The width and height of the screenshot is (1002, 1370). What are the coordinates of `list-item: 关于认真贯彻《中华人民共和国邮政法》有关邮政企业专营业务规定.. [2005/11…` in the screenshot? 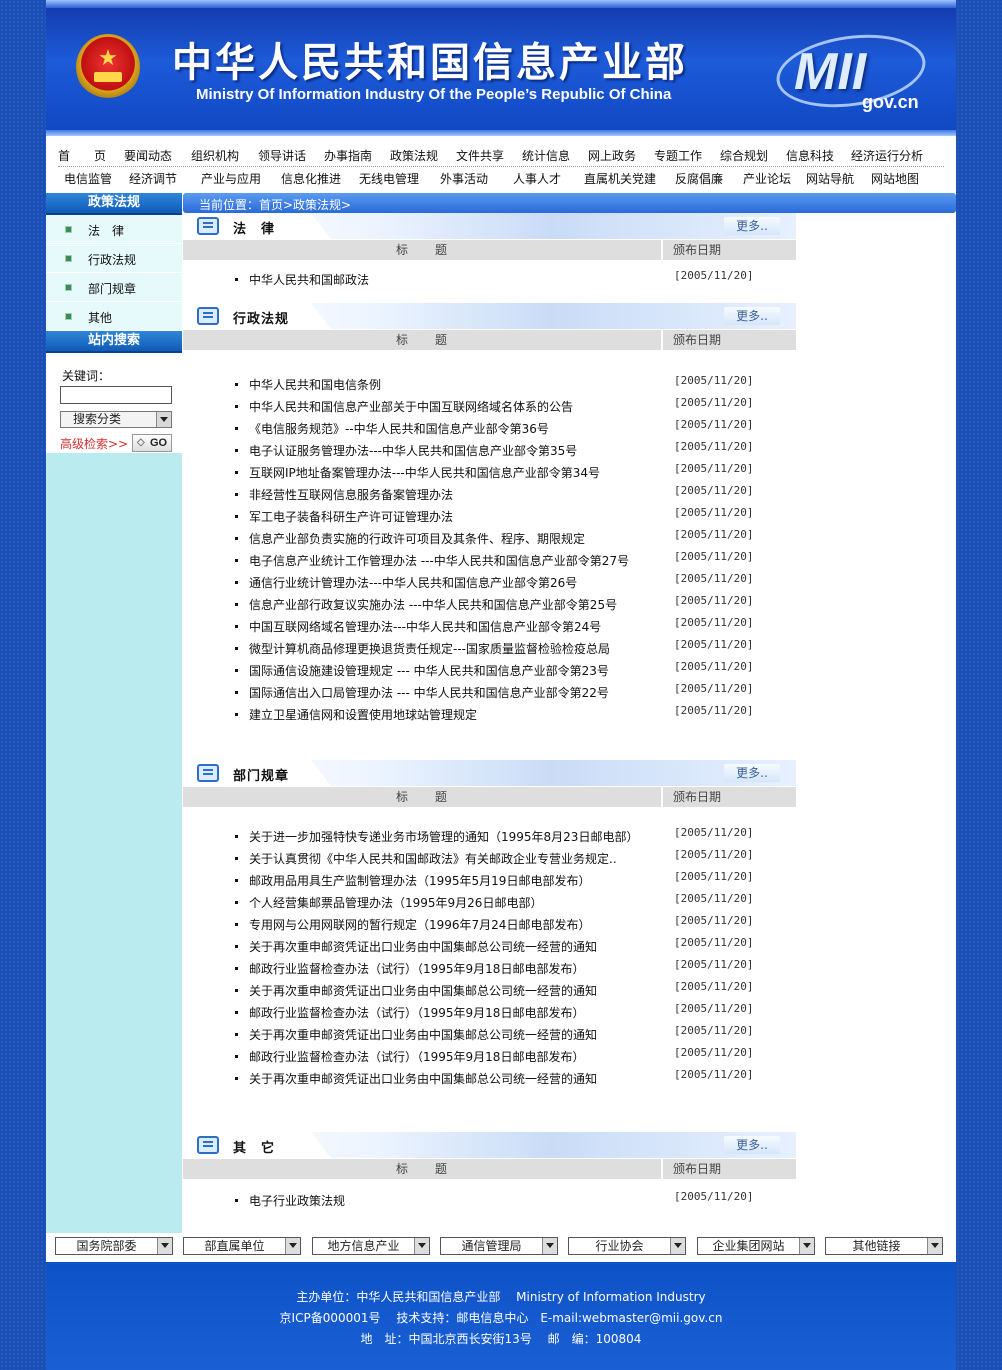 It's located at (489, 858).